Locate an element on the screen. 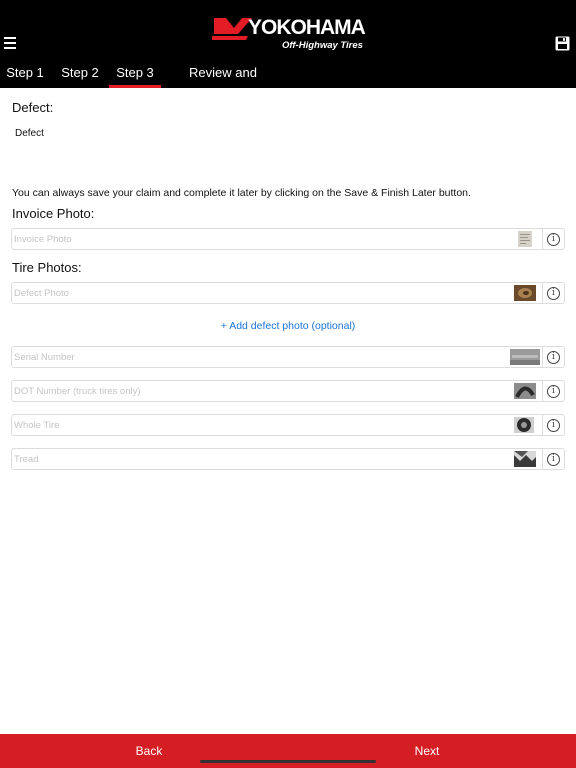 The width and height of the screenshot is (576, 768). home-indicator is located at coordinates (288, 761).